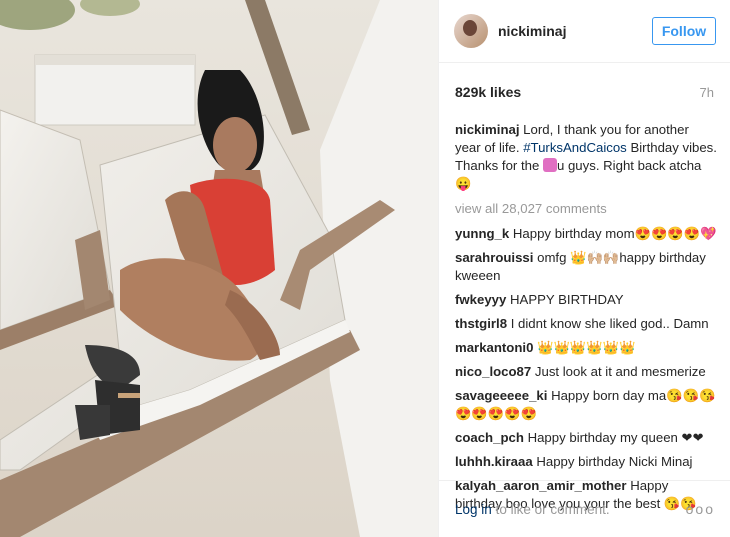 This screenshot has height=537, width=730. I want to click on comment-username: thstgirl8, so click(481, 323).